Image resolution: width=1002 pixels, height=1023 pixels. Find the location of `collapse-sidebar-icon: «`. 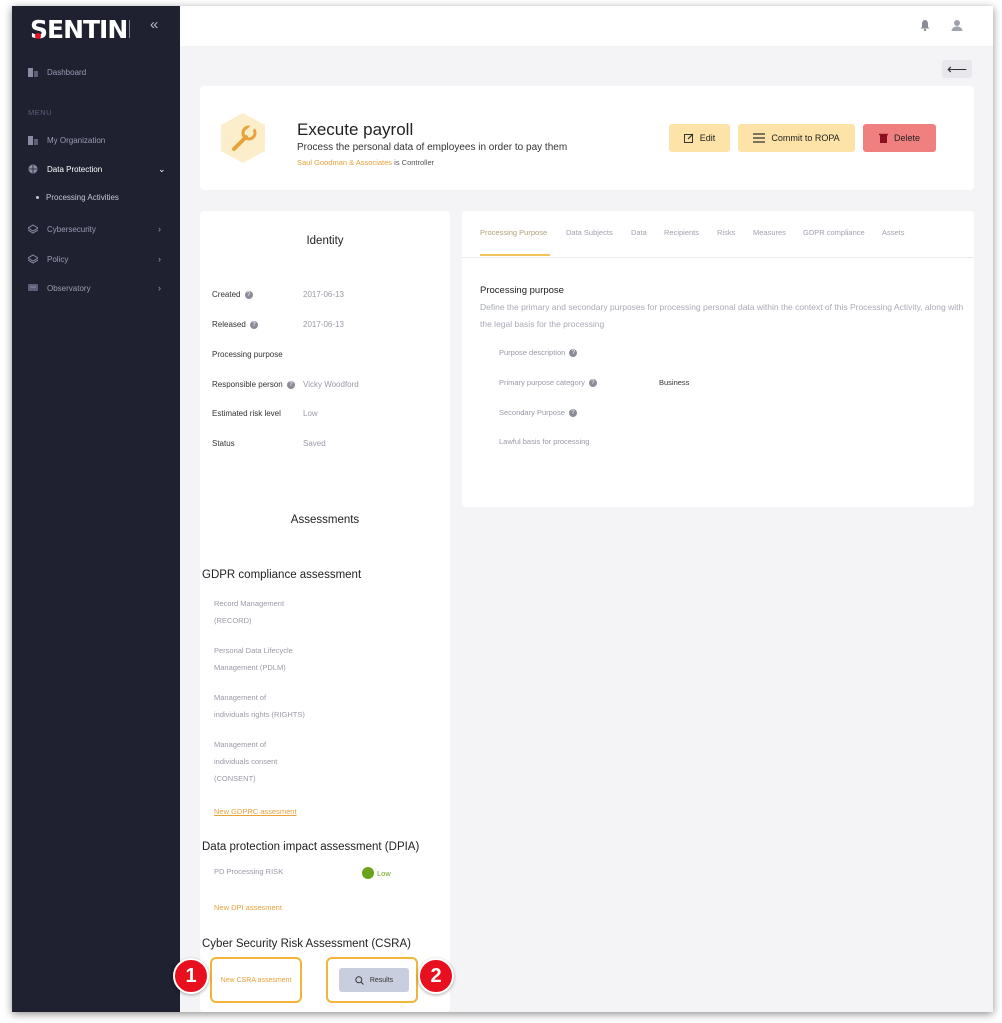

collapse-sidebar-icon: « is located at coordinates (154, 24).